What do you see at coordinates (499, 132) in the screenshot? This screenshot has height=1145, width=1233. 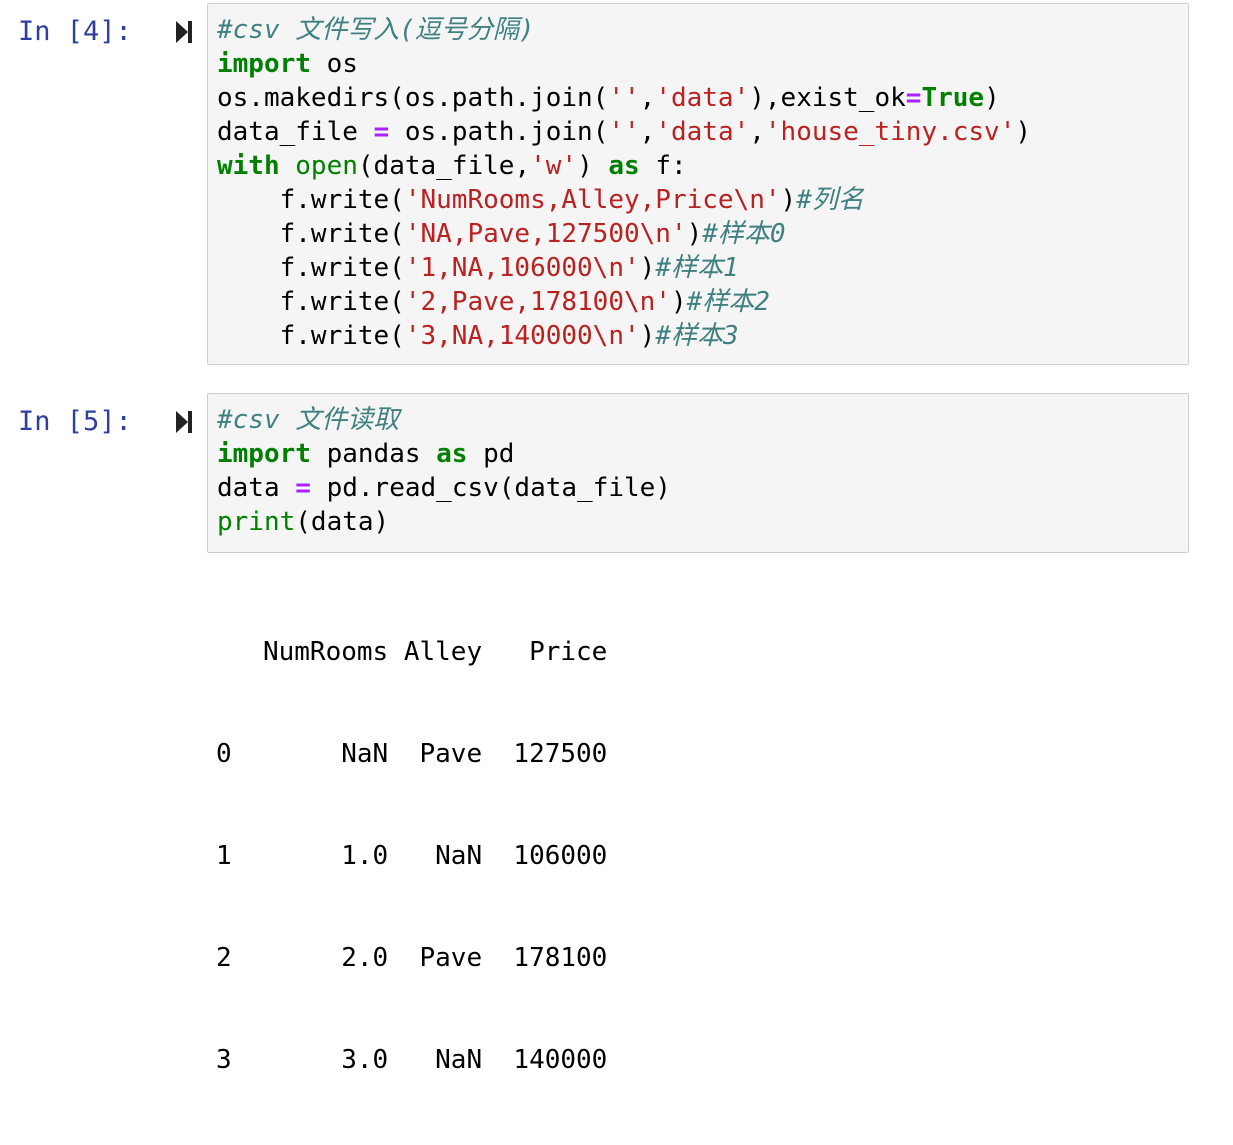 I see `code-text: os.path.join(` at bounding box center [499, 132].